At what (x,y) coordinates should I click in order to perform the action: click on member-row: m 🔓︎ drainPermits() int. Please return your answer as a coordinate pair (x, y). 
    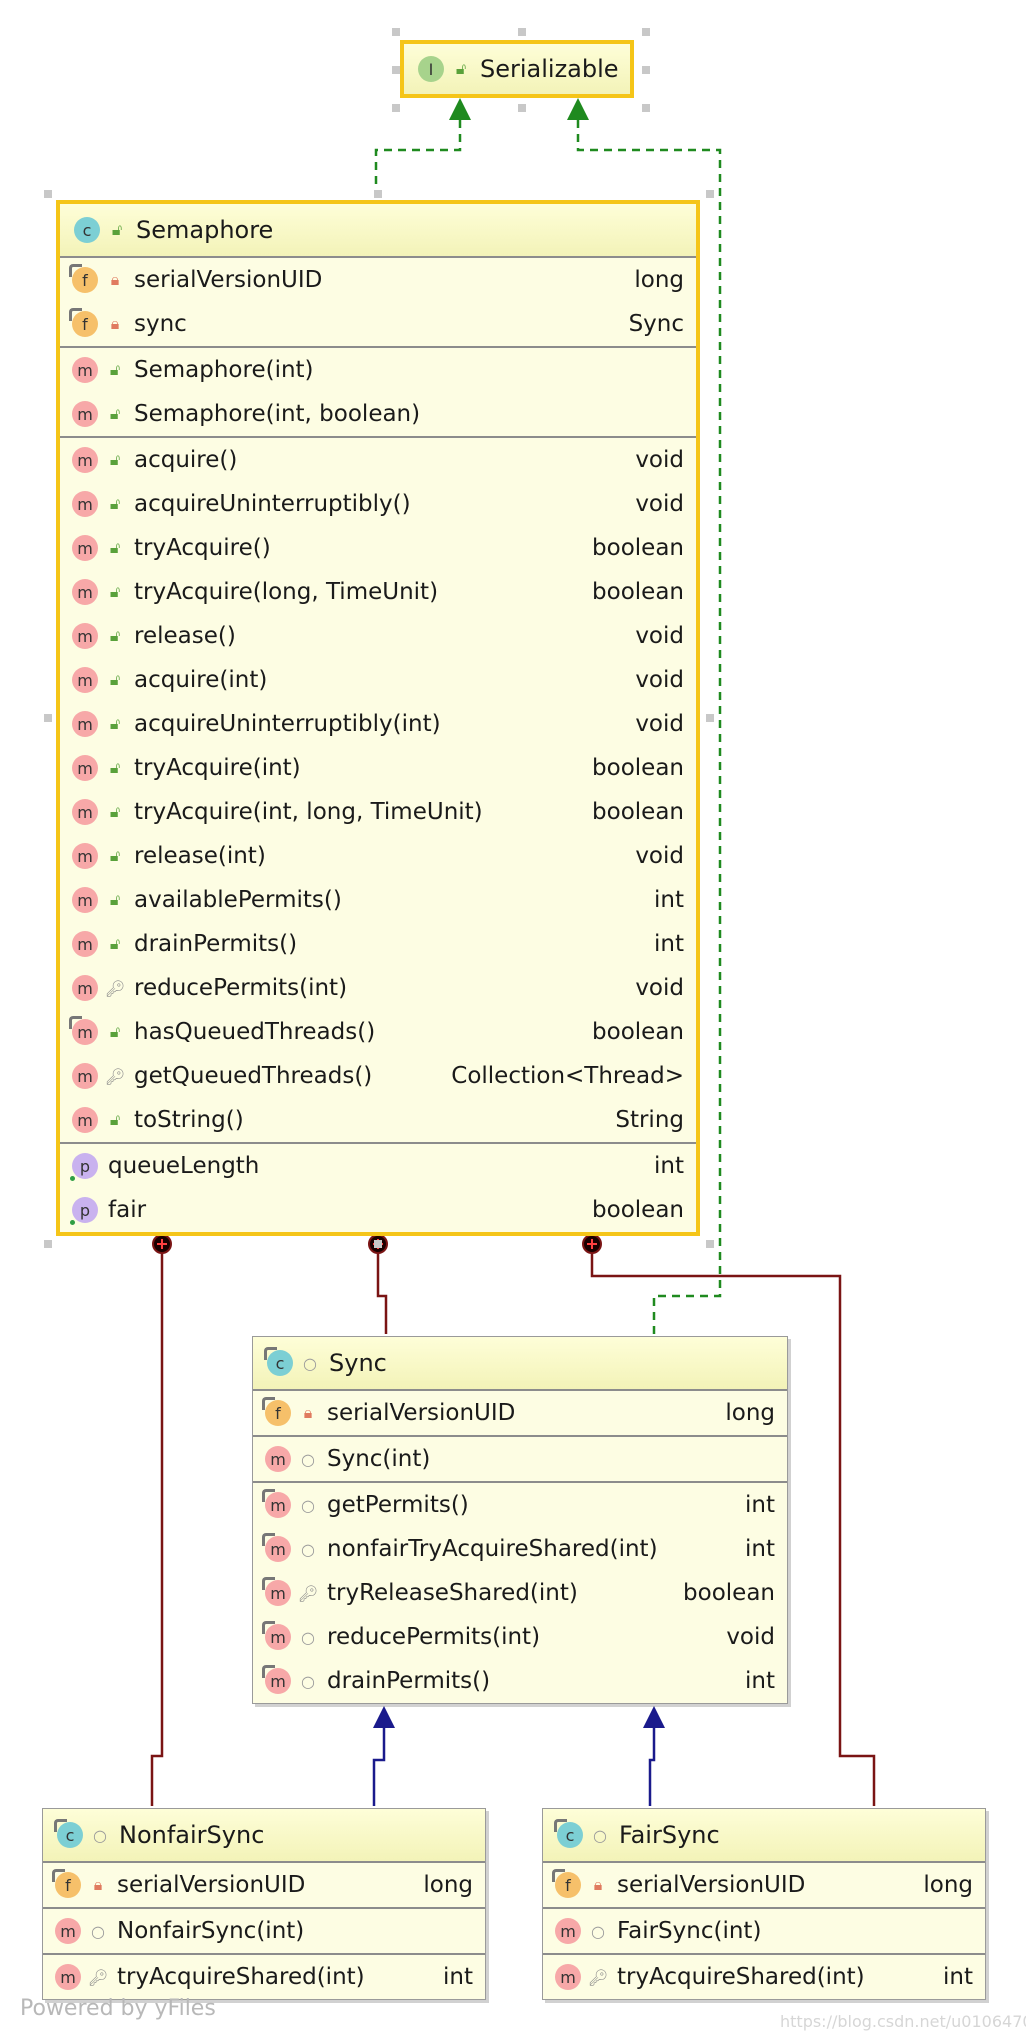
    Looking at the image, I should click on (378, 944).